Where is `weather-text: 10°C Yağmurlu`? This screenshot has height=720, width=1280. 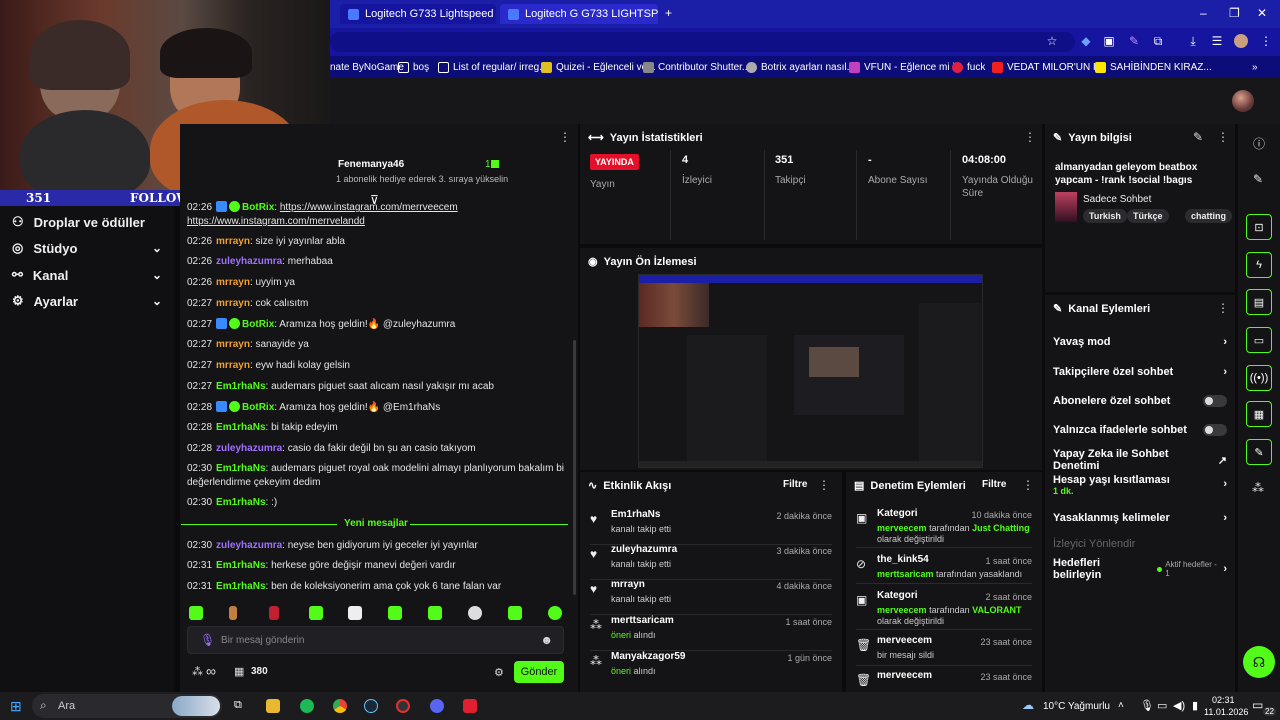
weather-text: 10°C Yağmurlu is located at coordinates (1076, 706).